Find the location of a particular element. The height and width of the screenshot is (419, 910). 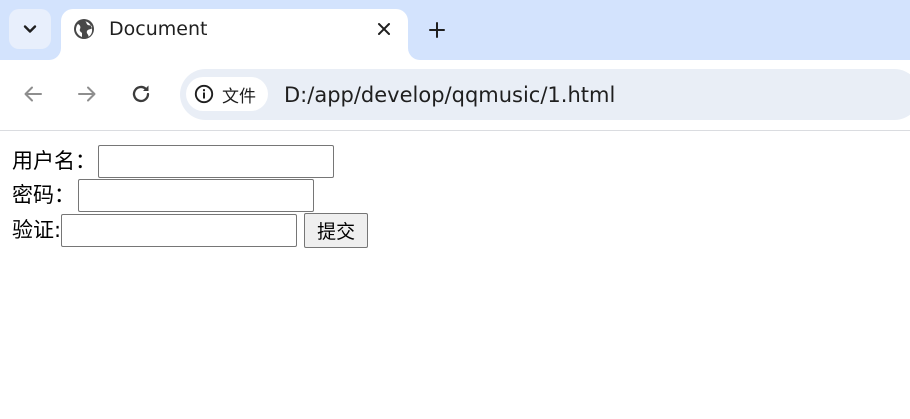

new-tab-button is located at coordinates (437, 30).